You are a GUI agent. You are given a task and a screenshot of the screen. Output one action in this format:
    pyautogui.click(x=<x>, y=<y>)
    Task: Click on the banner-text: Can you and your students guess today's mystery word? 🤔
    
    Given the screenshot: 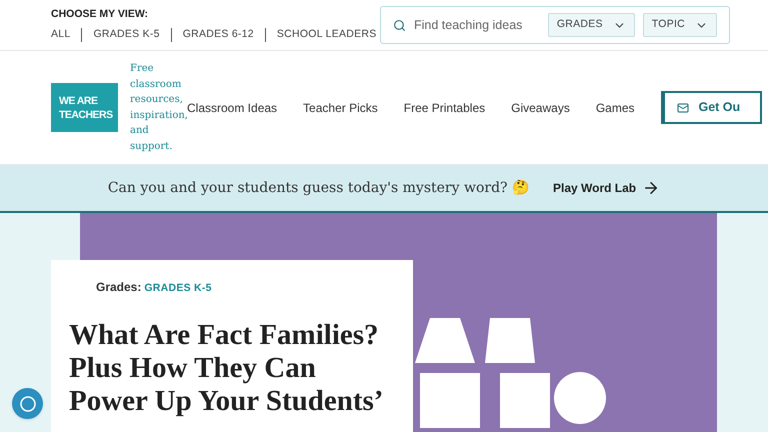 What is the action you would take?
    pyautogui.click(x=318, y=188)
    